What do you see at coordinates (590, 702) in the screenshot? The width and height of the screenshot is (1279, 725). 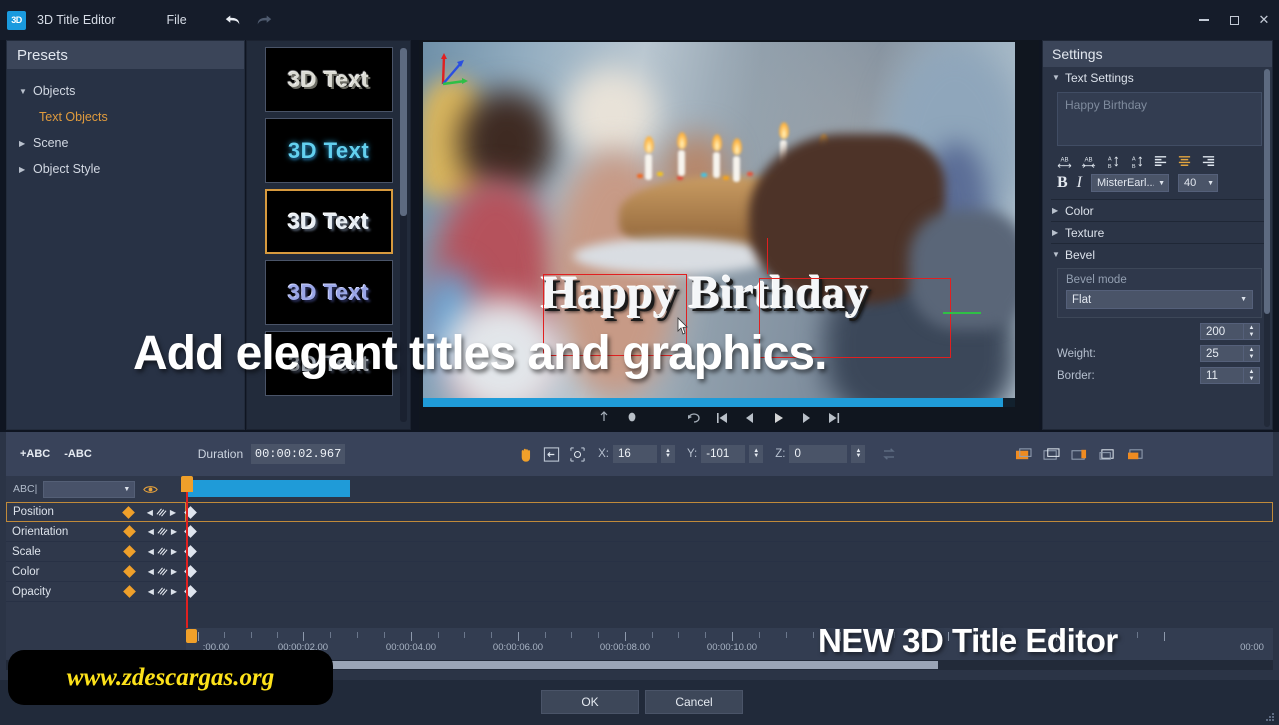 I see `ok-button: OK` at bounding box center [590, 702].